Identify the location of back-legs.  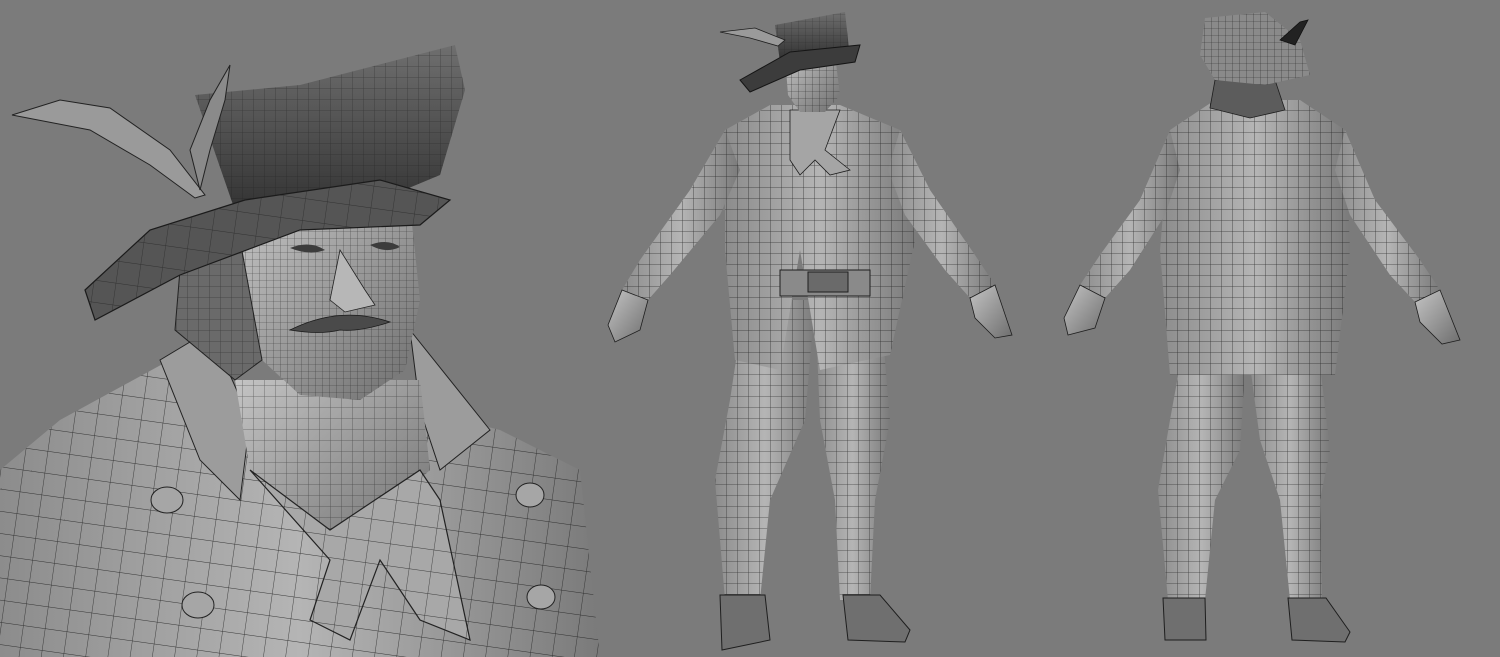
(1244, 482).